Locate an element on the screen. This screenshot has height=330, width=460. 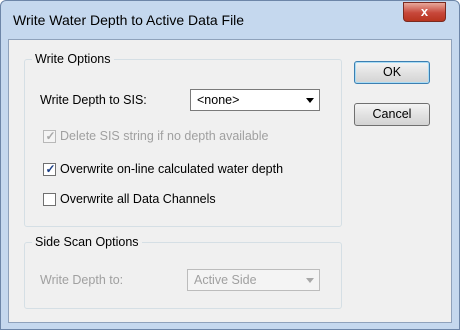
write-depth-to-sis-label: Write Depth to SIS: is located at coordinates (93, 100).